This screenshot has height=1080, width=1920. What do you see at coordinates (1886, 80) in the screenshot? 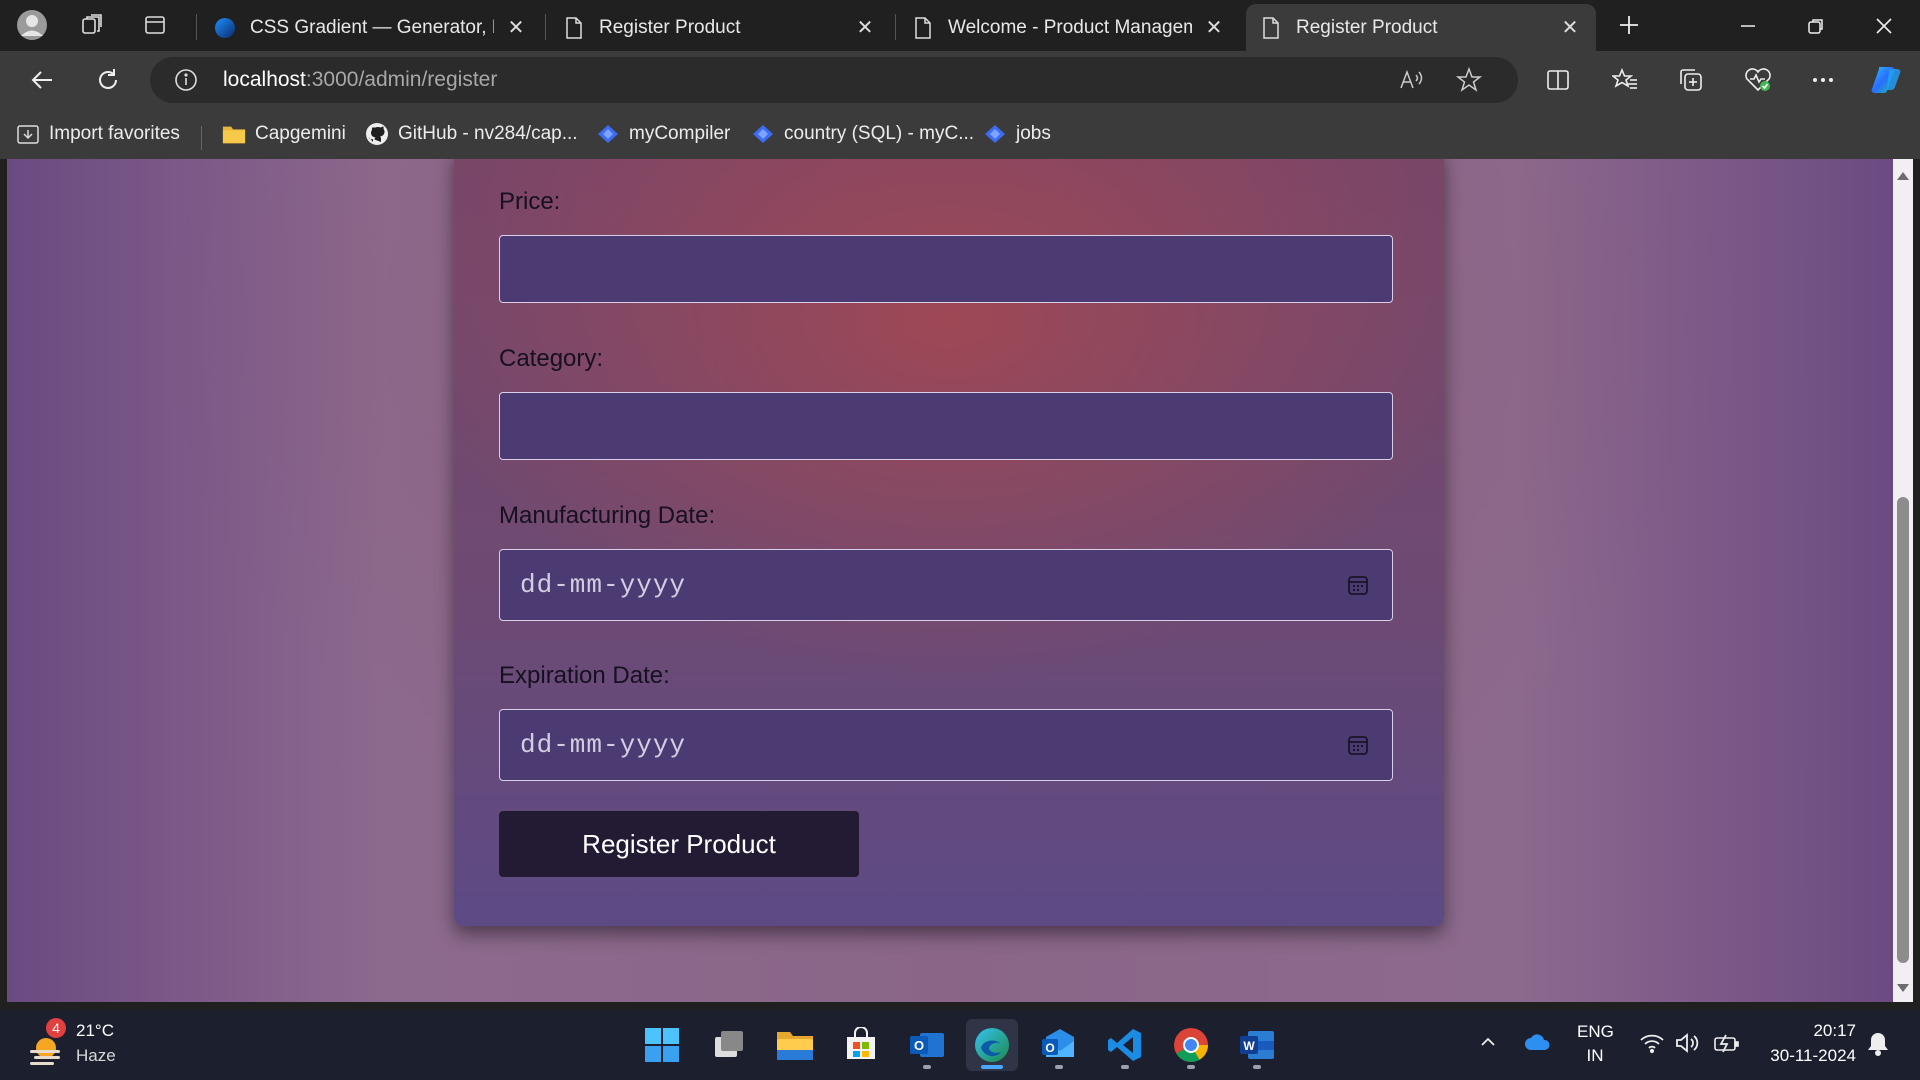
I see `copilot-icon` at bounding box center [1886, 80].